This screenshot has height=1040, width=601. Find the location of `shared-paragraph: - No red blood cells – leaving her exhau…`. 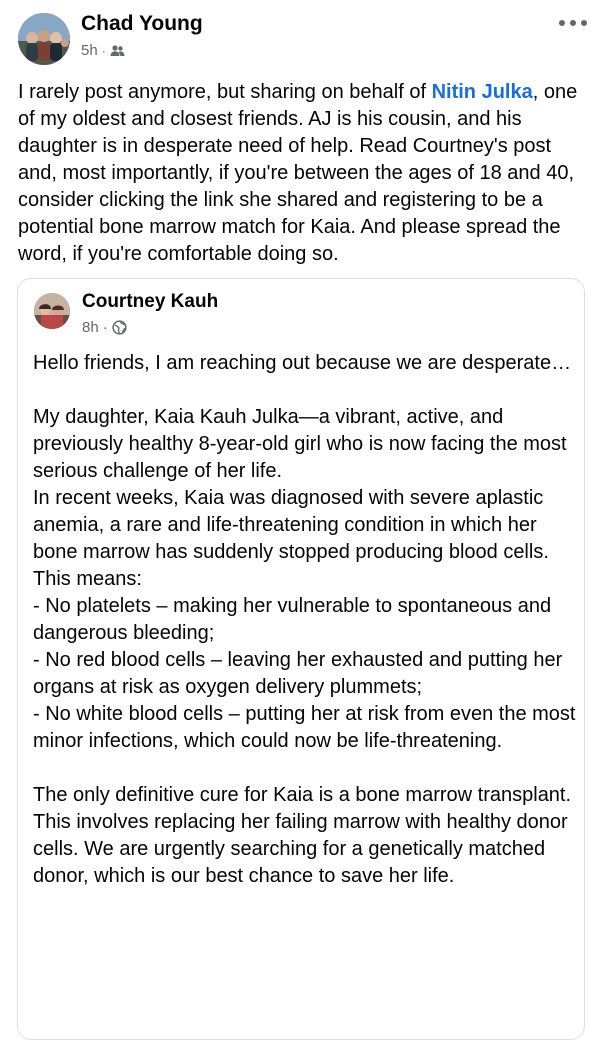

shared-paragraph: - No red blood cells – leaving her exhau… is located at coordinates (298, 673).